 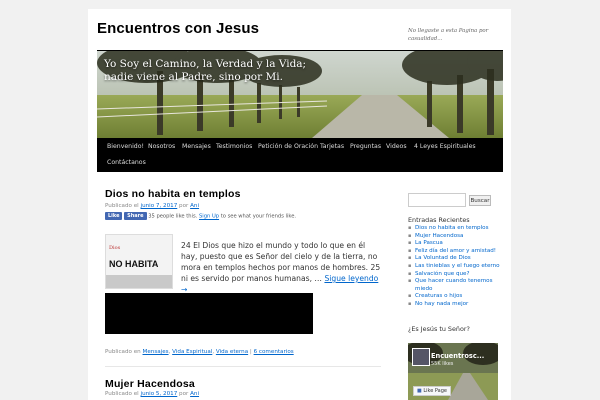 I want to click on post-divider, so click(x=243, y=366).